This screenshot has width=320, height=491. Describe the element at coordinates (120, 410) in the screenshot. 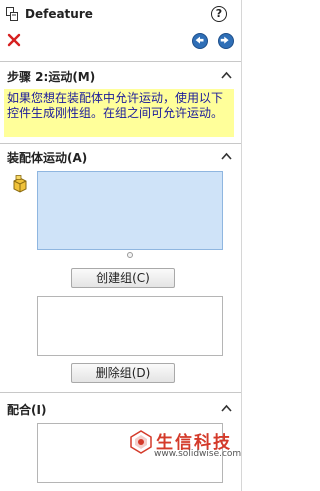

I see `mates-header: 配合(I)` at that location.